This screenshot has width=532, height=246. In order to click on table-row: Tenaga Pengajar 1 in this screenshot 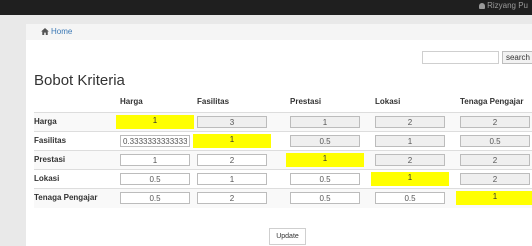, I will do `click(283, 198)`.